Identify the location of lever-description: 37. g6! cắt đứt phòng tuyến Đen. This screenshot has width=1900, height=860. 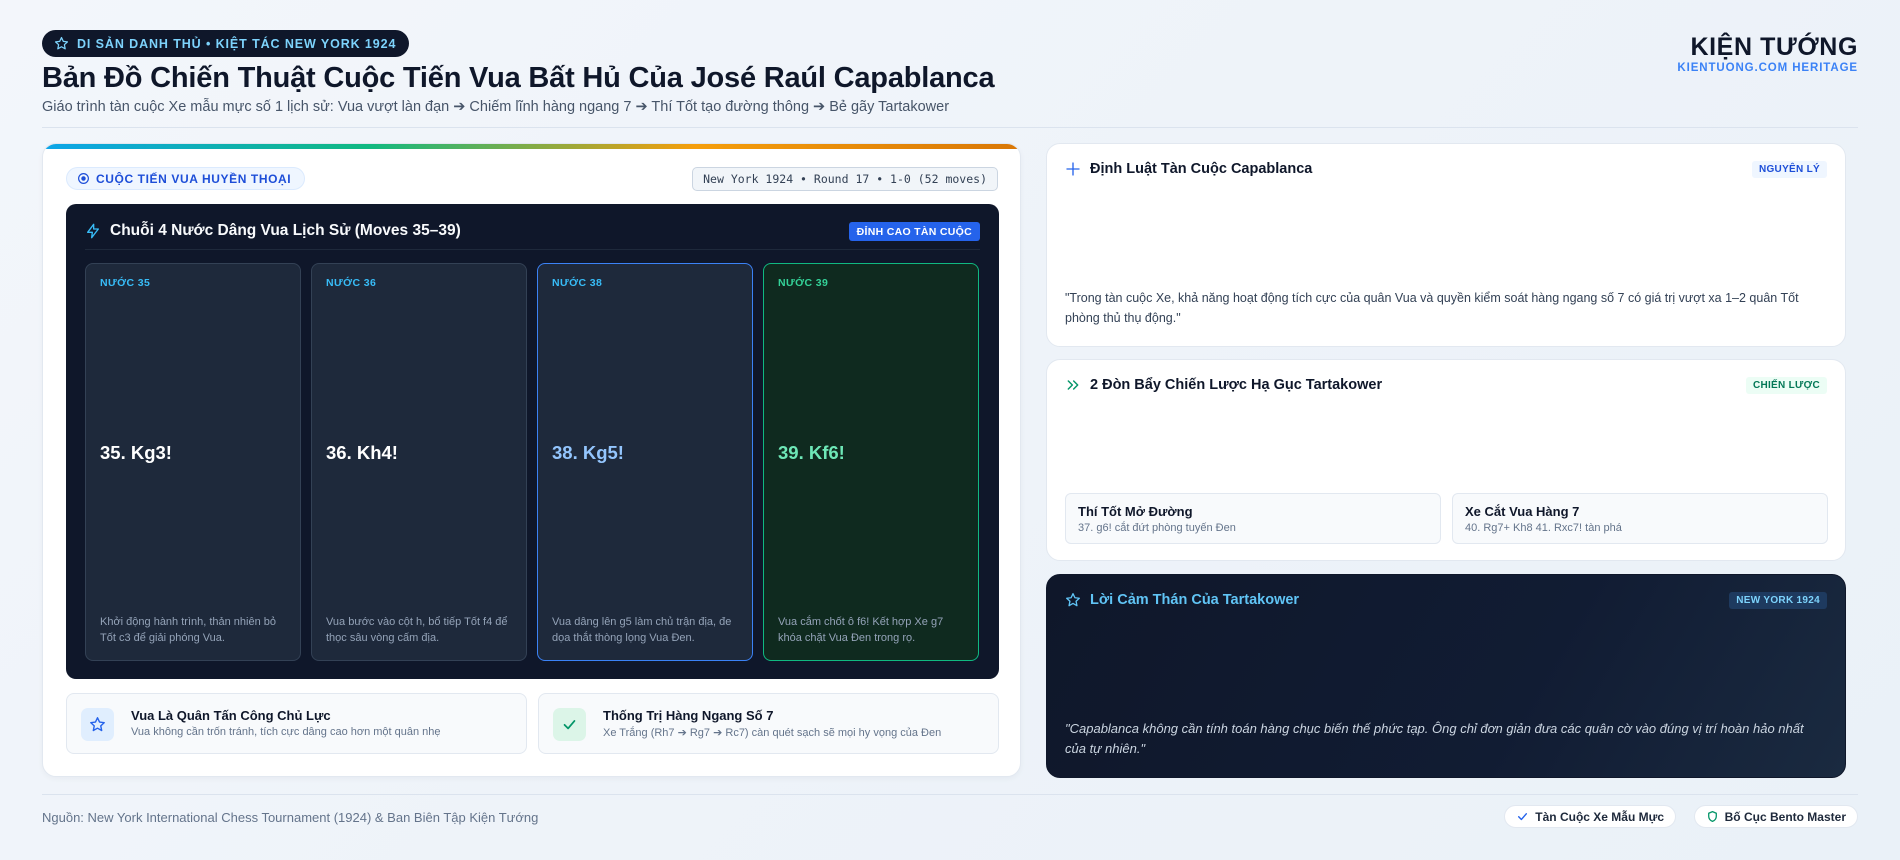
(1157, 528).